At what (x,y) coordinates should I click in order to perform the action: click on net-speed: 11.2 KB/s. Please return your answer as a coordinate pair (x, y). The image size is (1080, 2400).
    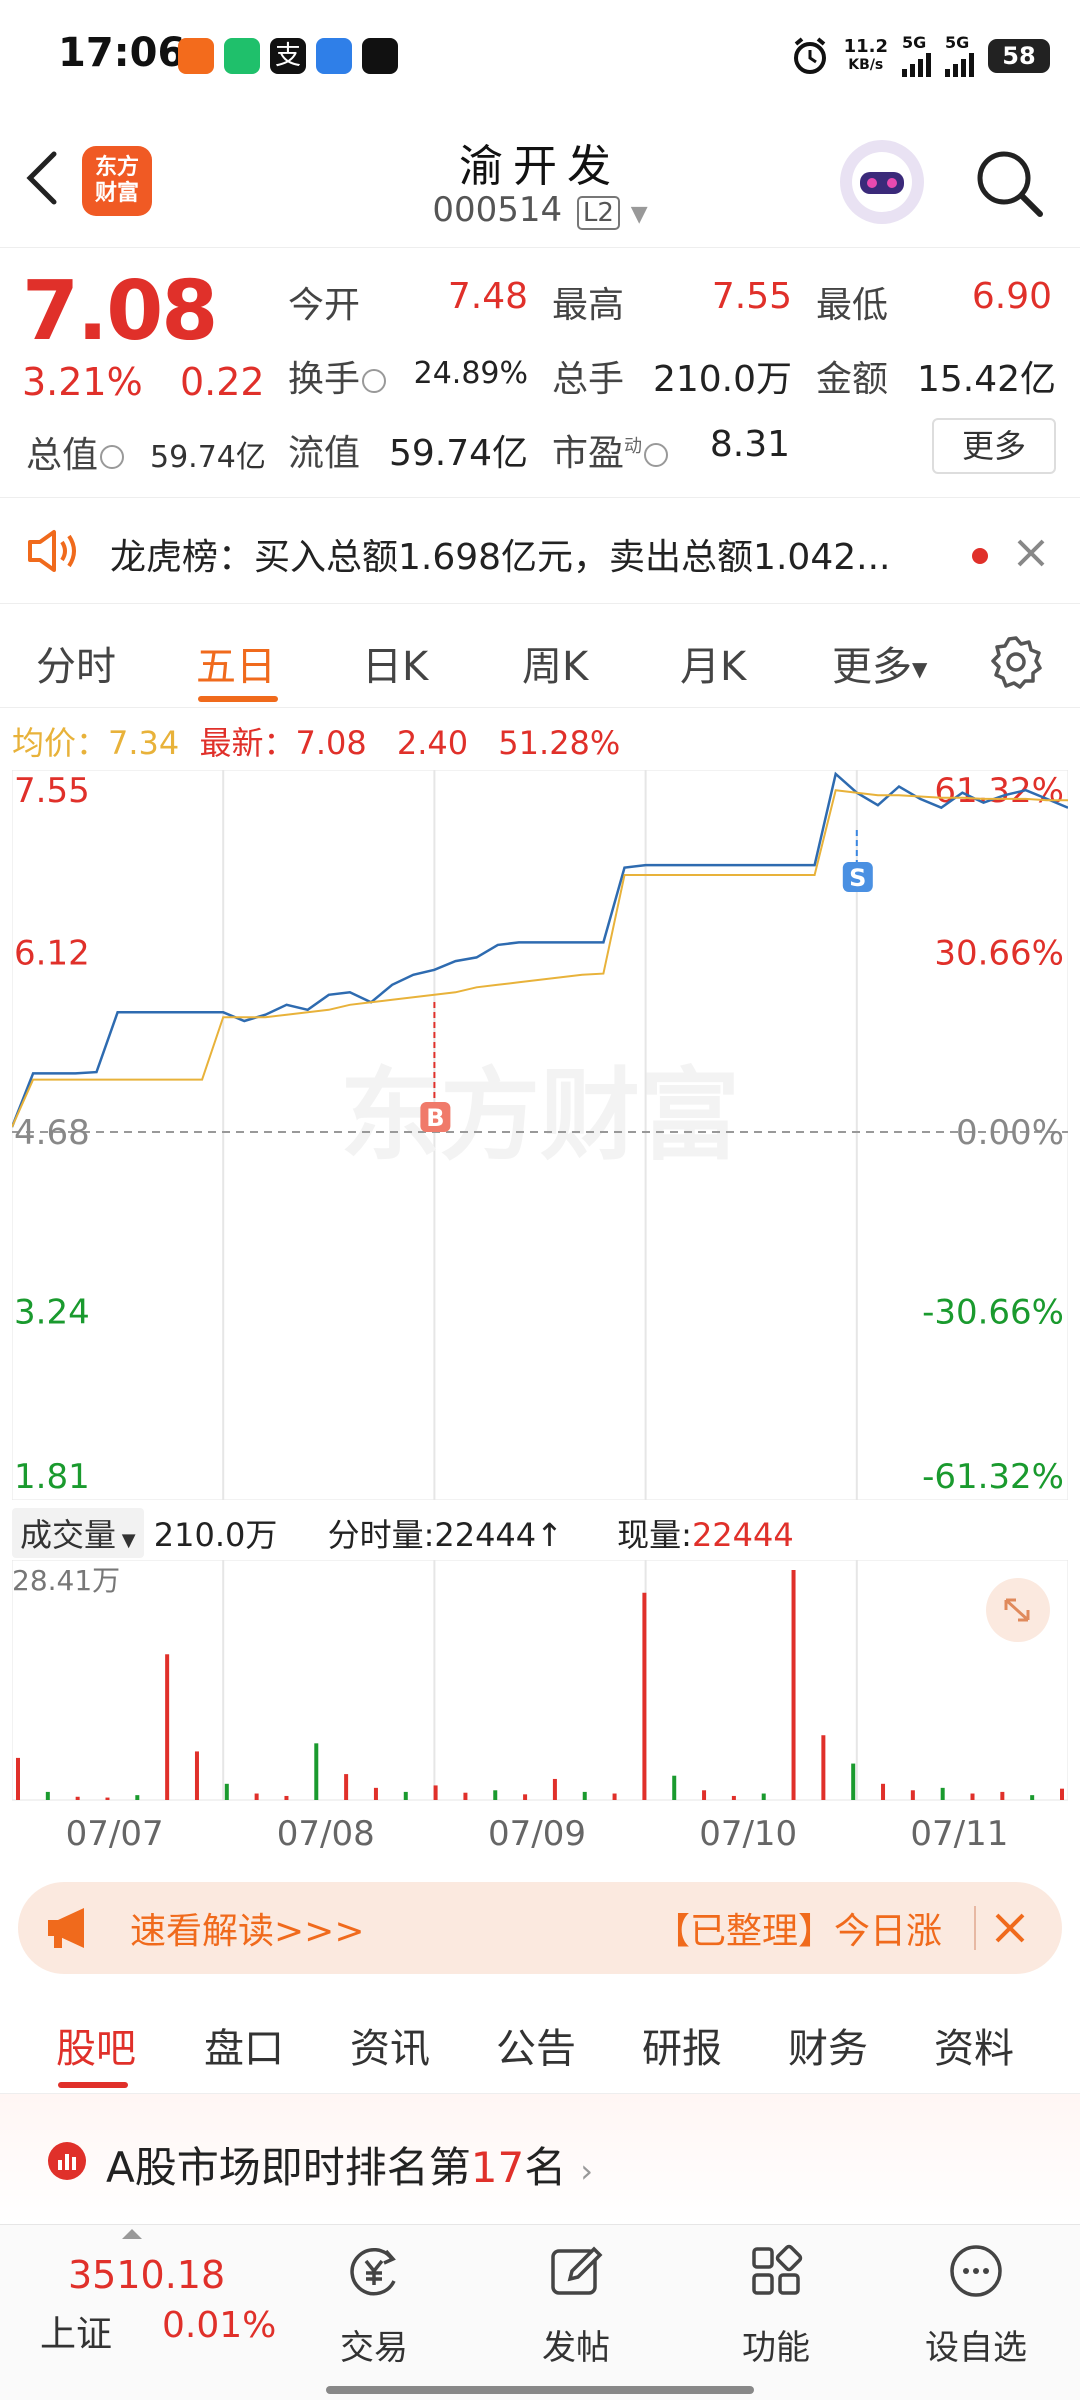
    Looking at the image, I should click on (865, 55).